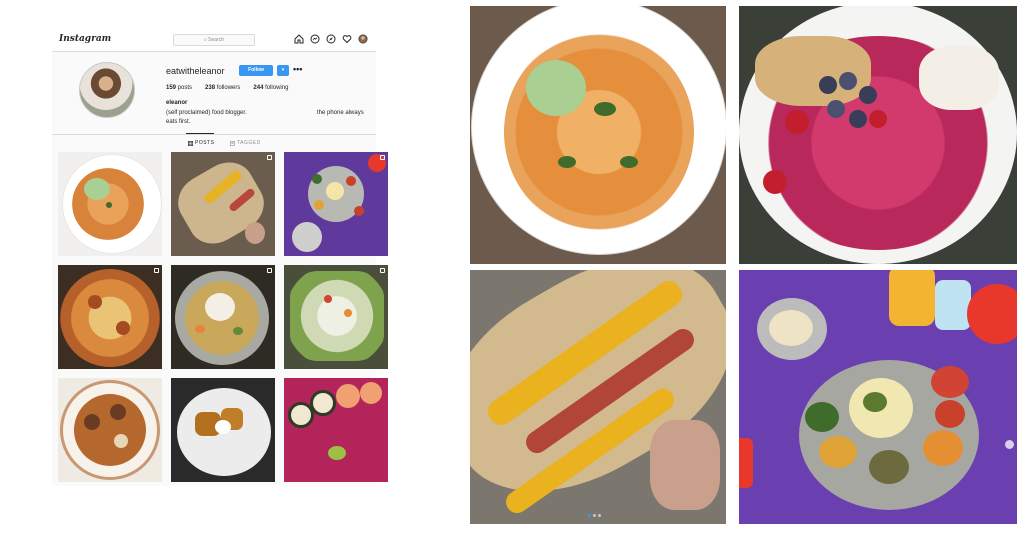 Image resolution: width=1024 pixels, height=536 pixels. Describe the element at coordinates (177, 103) in the screenshot. I see `profile-full-name: eleanor` at that location.